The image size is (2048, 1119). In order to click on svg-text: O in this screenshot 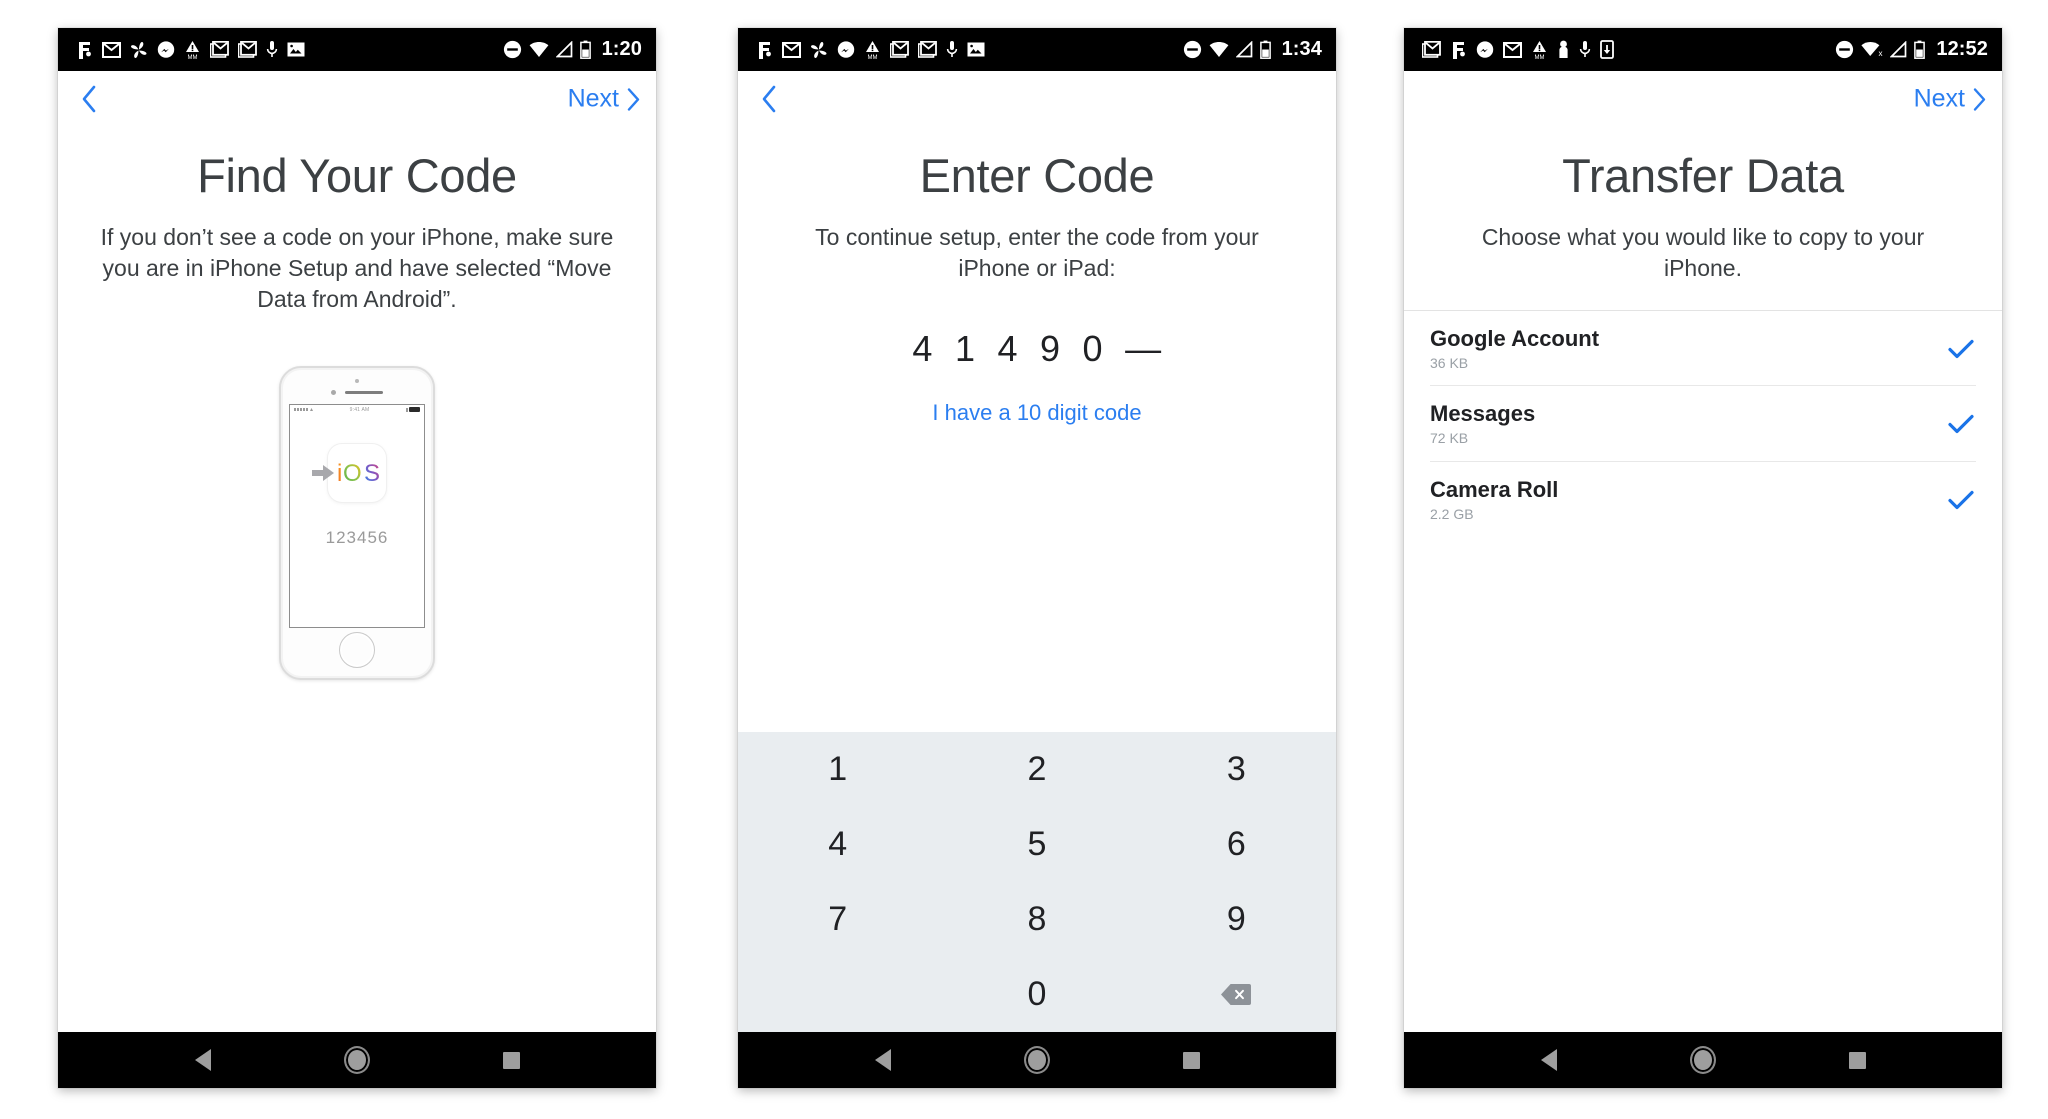, I will do `click(352, 473)`.